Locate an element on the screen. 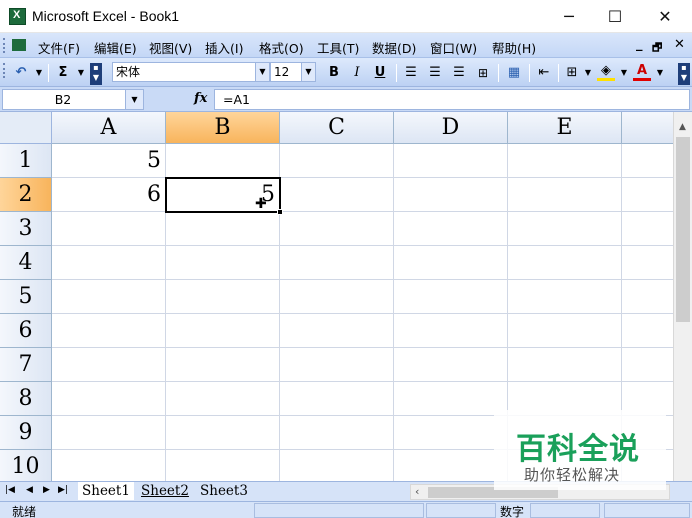  formula-input: =A1 is located at coordinates (452, 99).